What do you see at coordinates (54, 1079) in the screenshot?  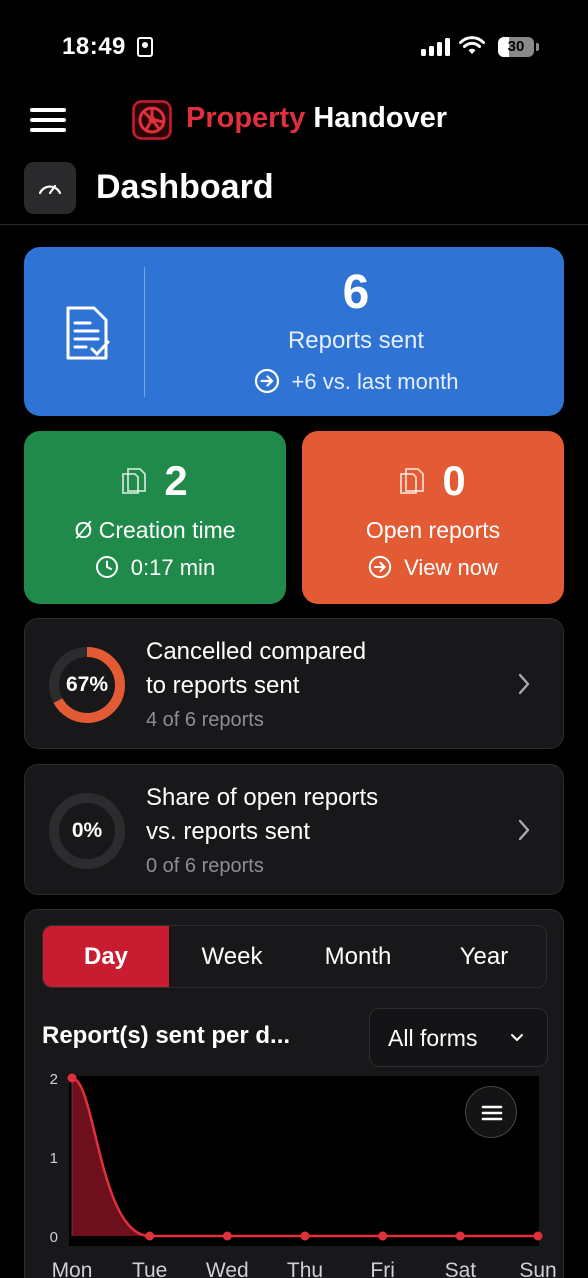 I see `y-tick-label: 2` at bounding box center [54, 1079].